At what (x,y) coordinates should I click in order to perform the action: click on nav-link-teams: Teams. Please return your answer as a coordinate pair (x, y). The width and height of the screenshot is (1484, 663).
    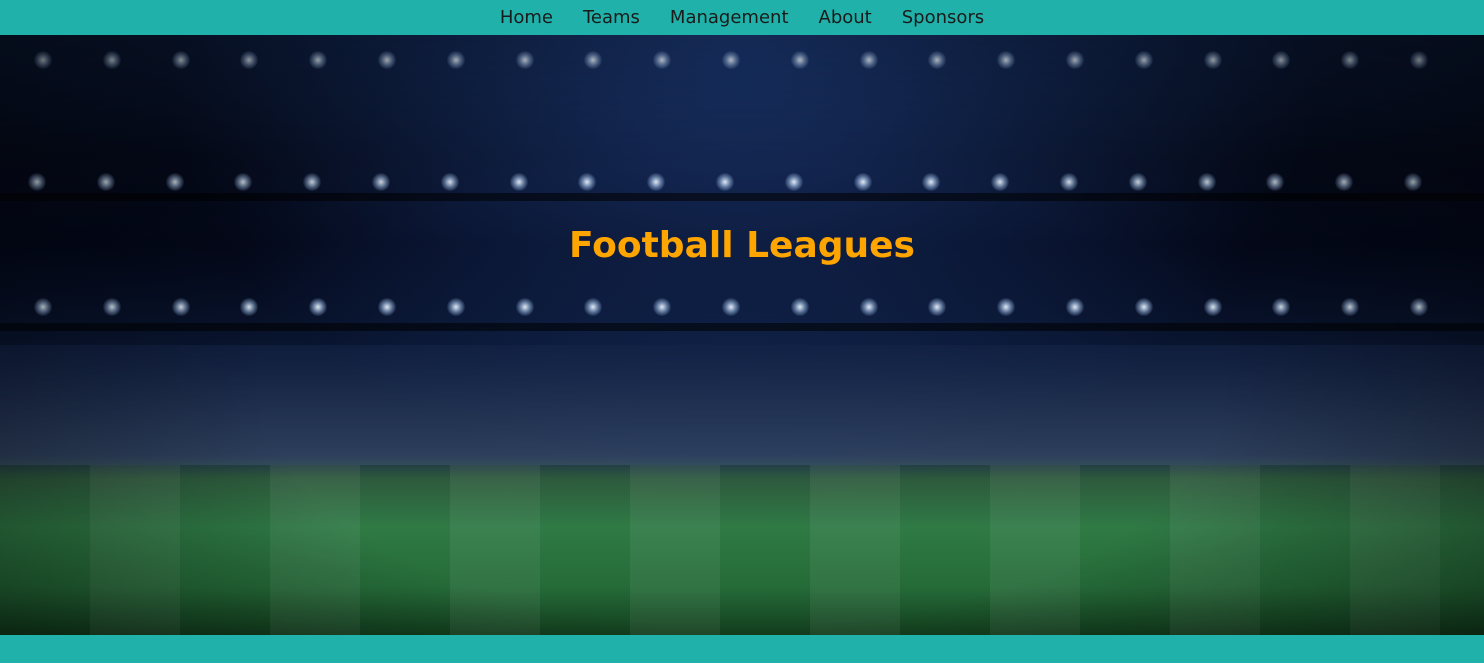
    Looking at the image, I should click on (611, 17).